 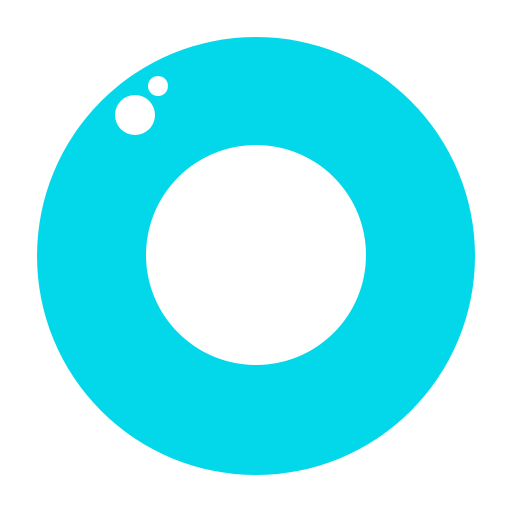 What do you see at coordinates (135, 115) in the screenshot?
I see `large-highlight-dot` at bounding box center [135, 115].